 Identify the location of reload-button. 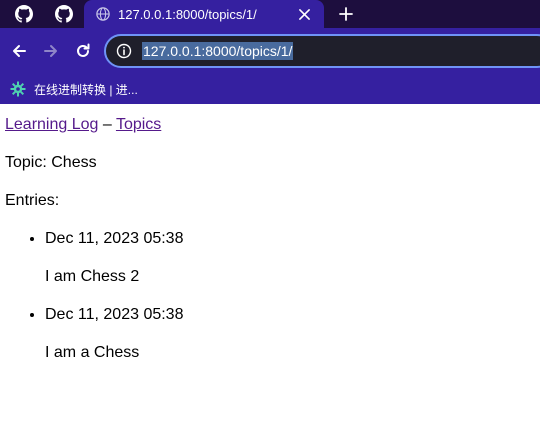
(83, 51).